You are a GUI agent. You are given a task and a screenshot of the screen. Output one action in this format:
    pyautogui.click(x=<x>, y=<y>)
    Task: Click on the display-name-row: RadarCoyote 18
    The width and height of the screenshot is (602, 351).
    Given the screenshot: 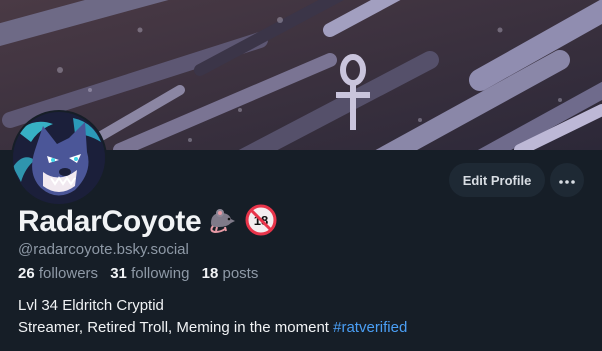 What is the action you would take?
    pyautogui.click(x=147, y=222)
    